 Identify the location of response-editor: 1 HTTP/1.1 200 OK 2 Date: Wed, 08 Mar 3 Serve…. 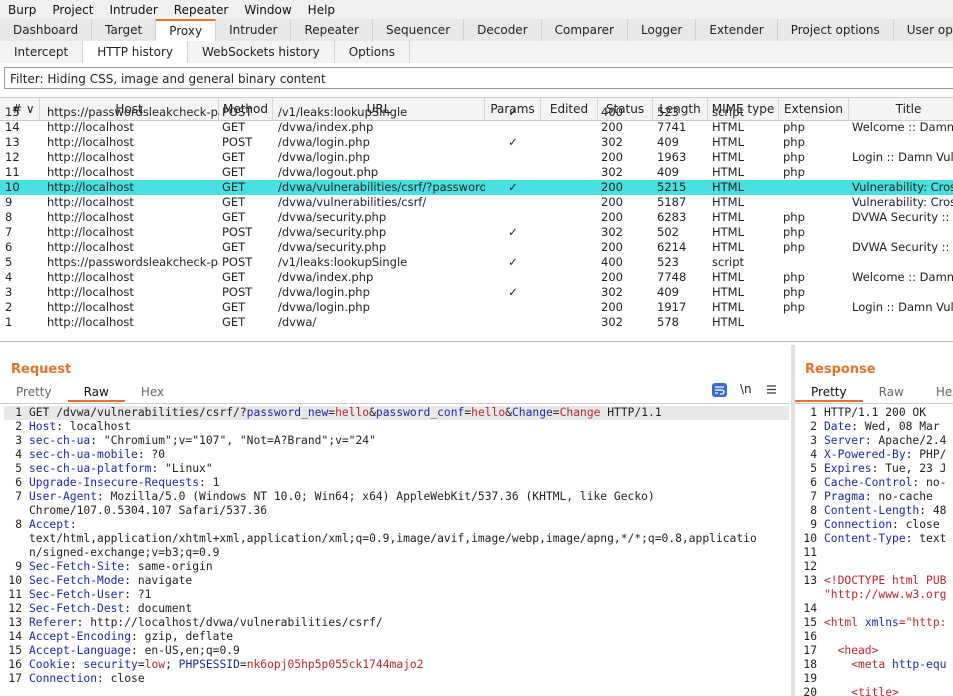
(876, 551).